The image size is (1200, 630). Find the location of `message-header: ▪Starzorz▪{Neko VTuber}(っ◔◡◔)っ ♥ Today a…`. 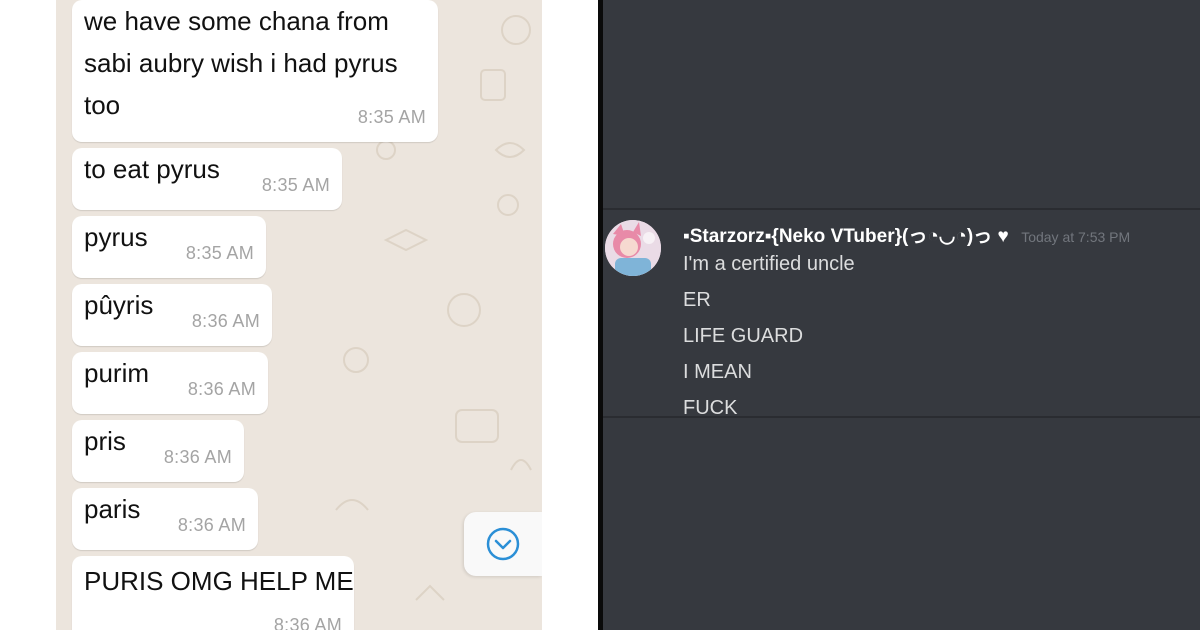

message-header: ▪Starzorz▪{Neko VTuber}(っ◔◡◔)っ ♥ Today a… is located at coordinates (906, 234).